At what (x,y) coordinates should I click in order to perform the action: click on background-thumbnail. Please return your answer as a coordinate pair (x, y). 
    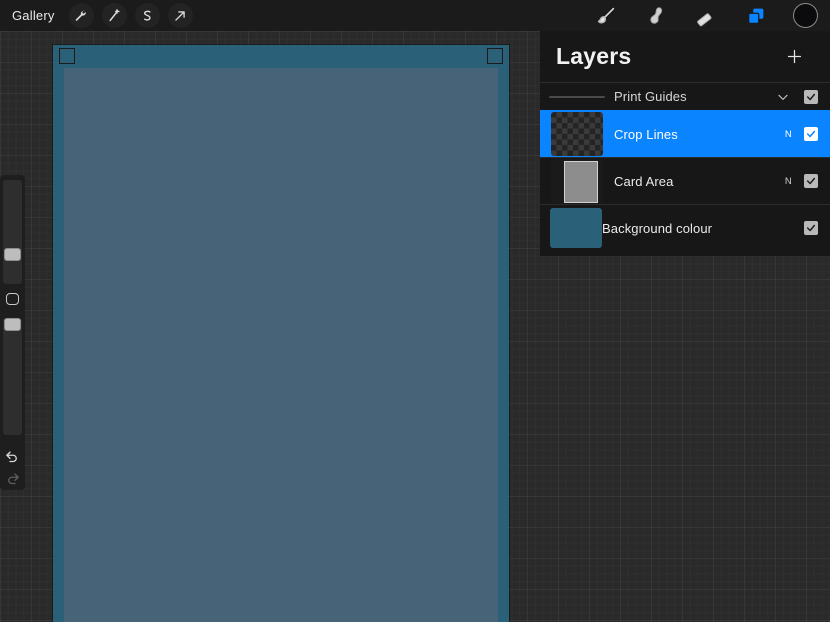
    Looking at the image, I should click on (571, 228).